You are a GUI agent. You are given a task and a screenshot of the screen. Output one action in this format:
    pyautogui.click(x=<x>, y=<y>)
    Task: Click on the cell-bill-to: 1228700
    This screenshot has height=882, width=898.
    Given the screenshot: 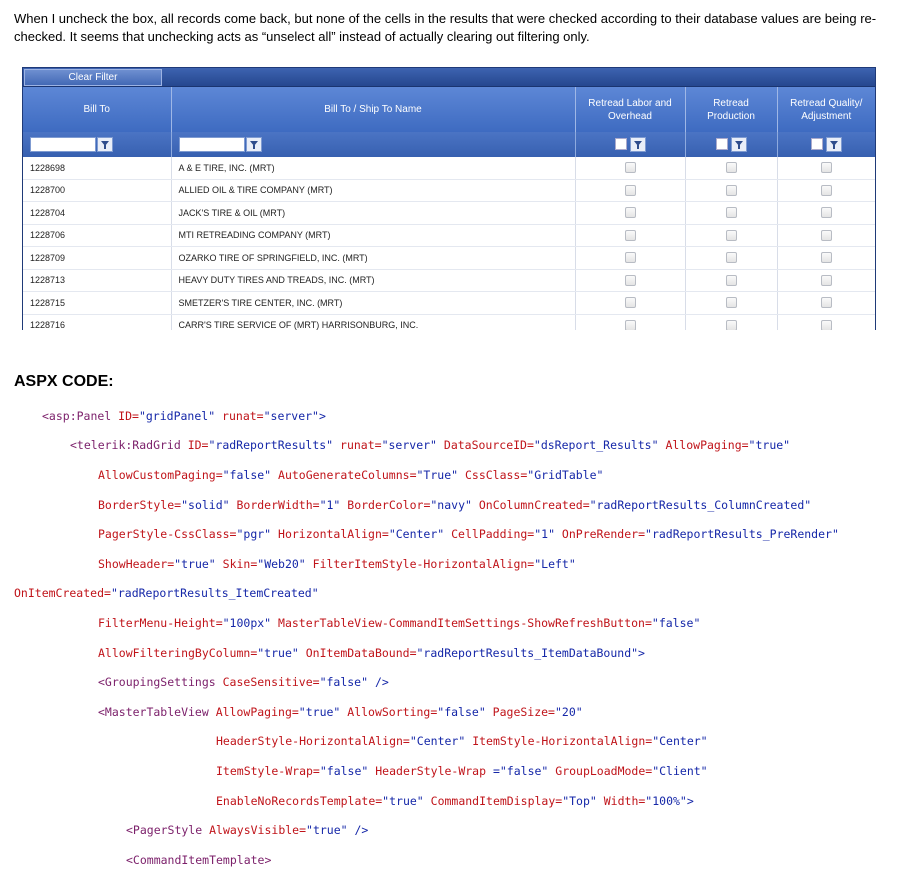 What is the action you would take?
    pyautogui.click(x=97, y=190)
    